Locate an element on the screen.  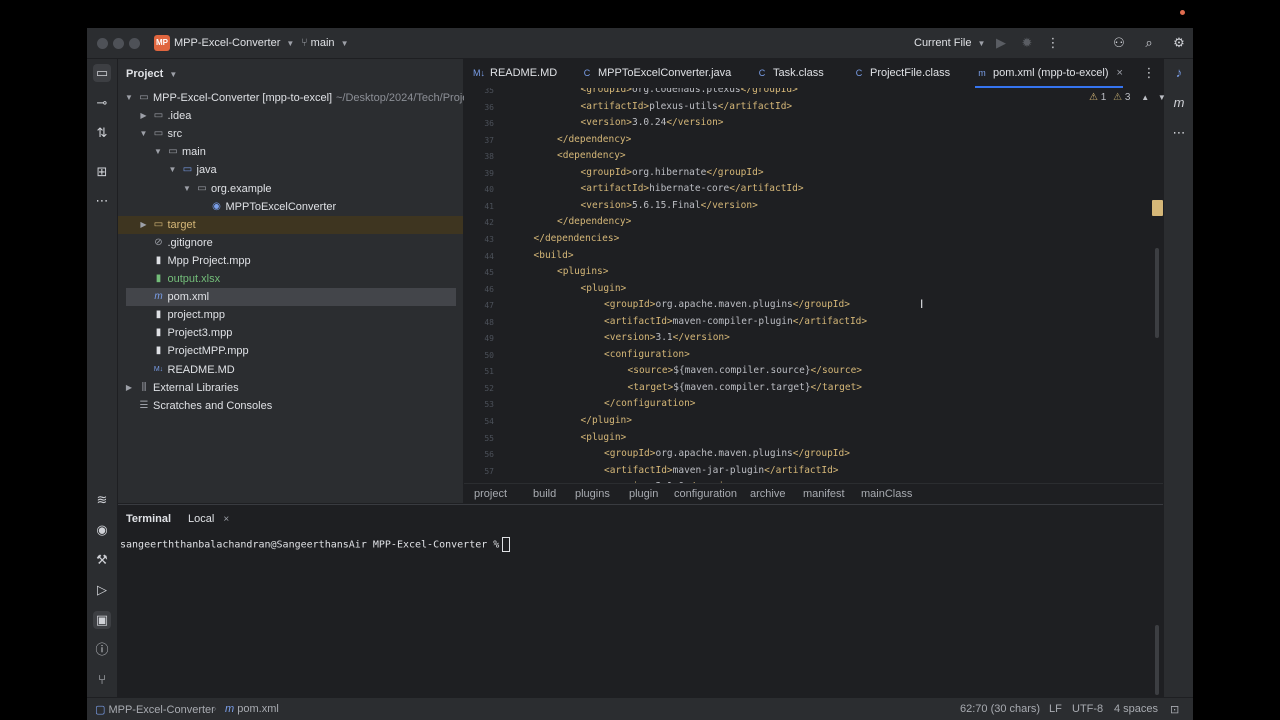
breadcrumb-item: project is located at coordinates (490, 494).